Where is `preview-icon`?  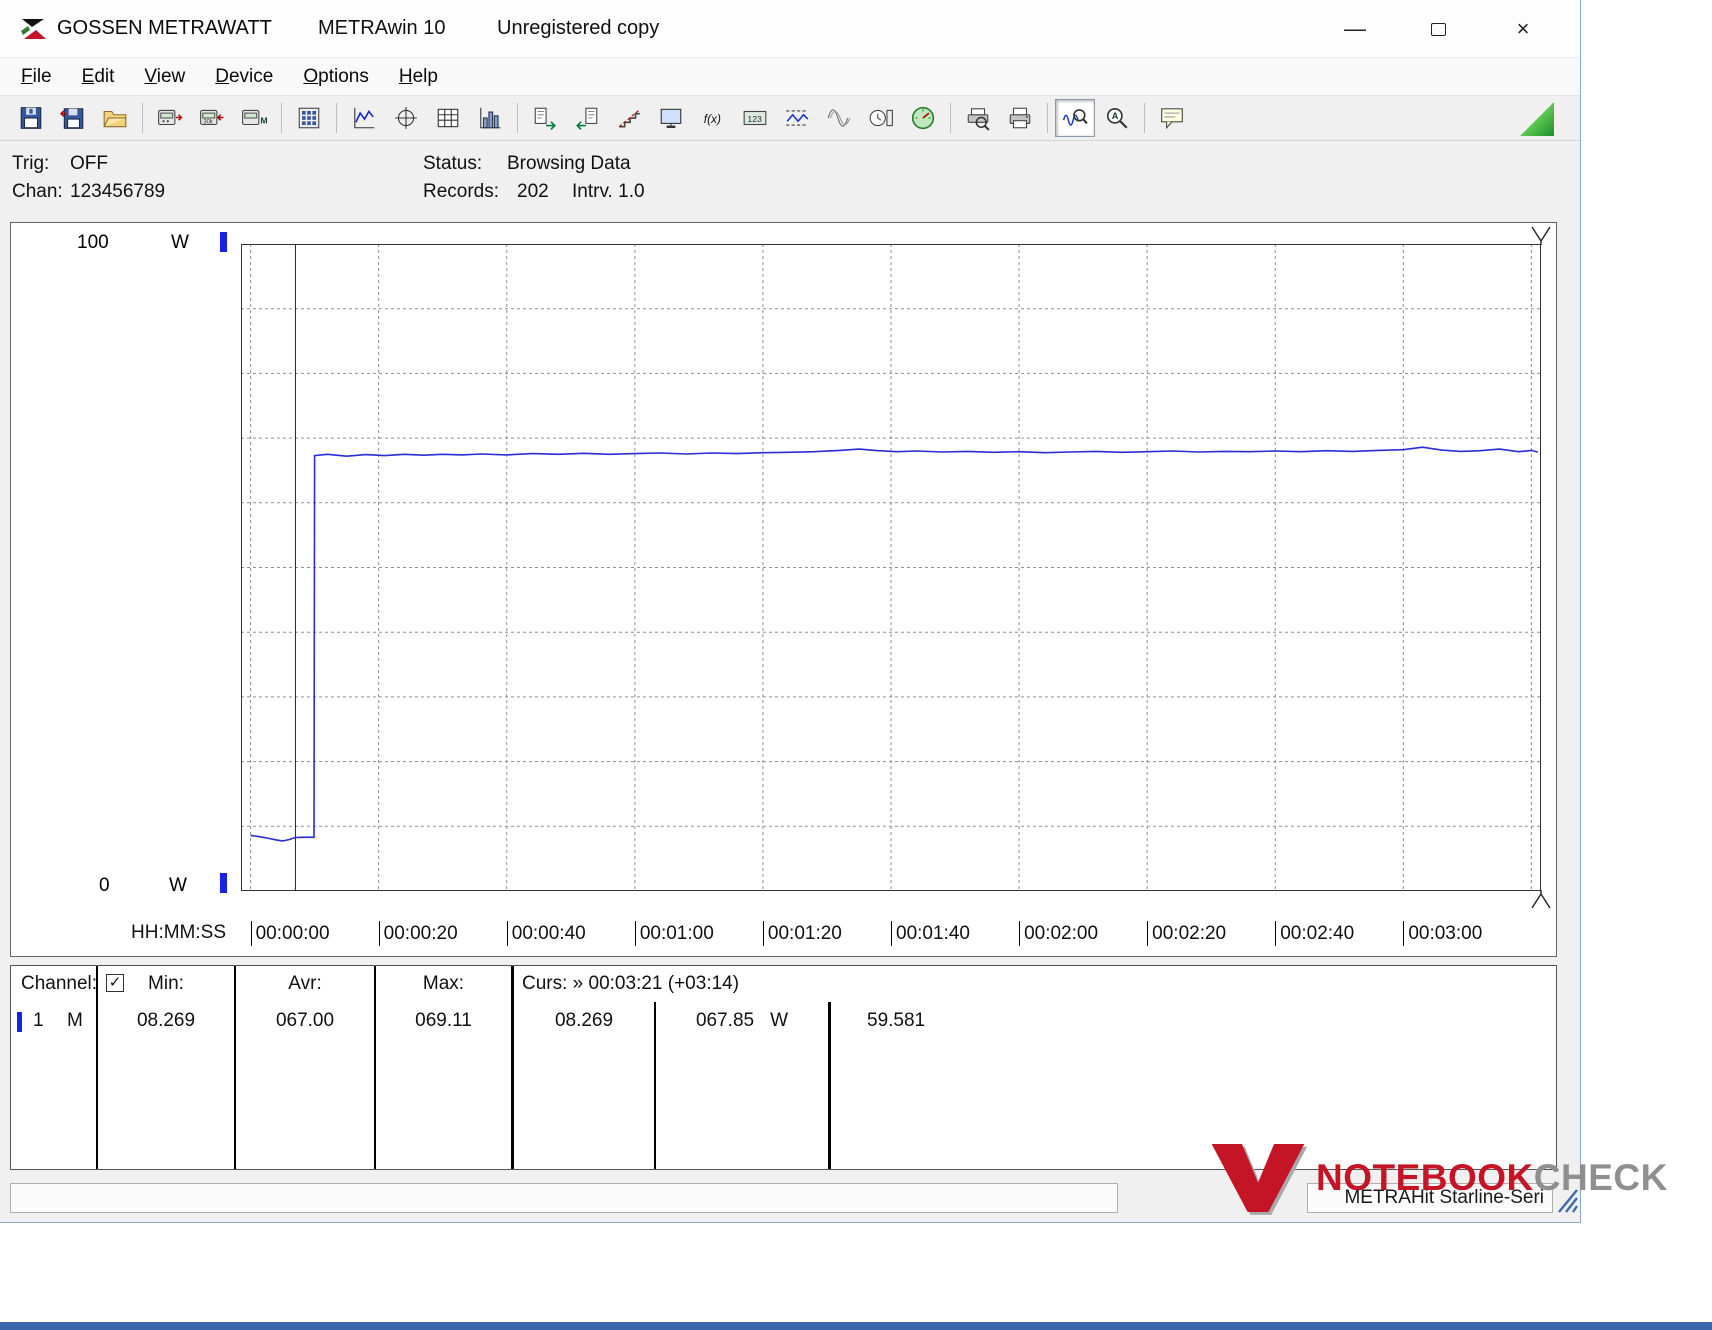 preview-icon is located at coordinates (978, 119).